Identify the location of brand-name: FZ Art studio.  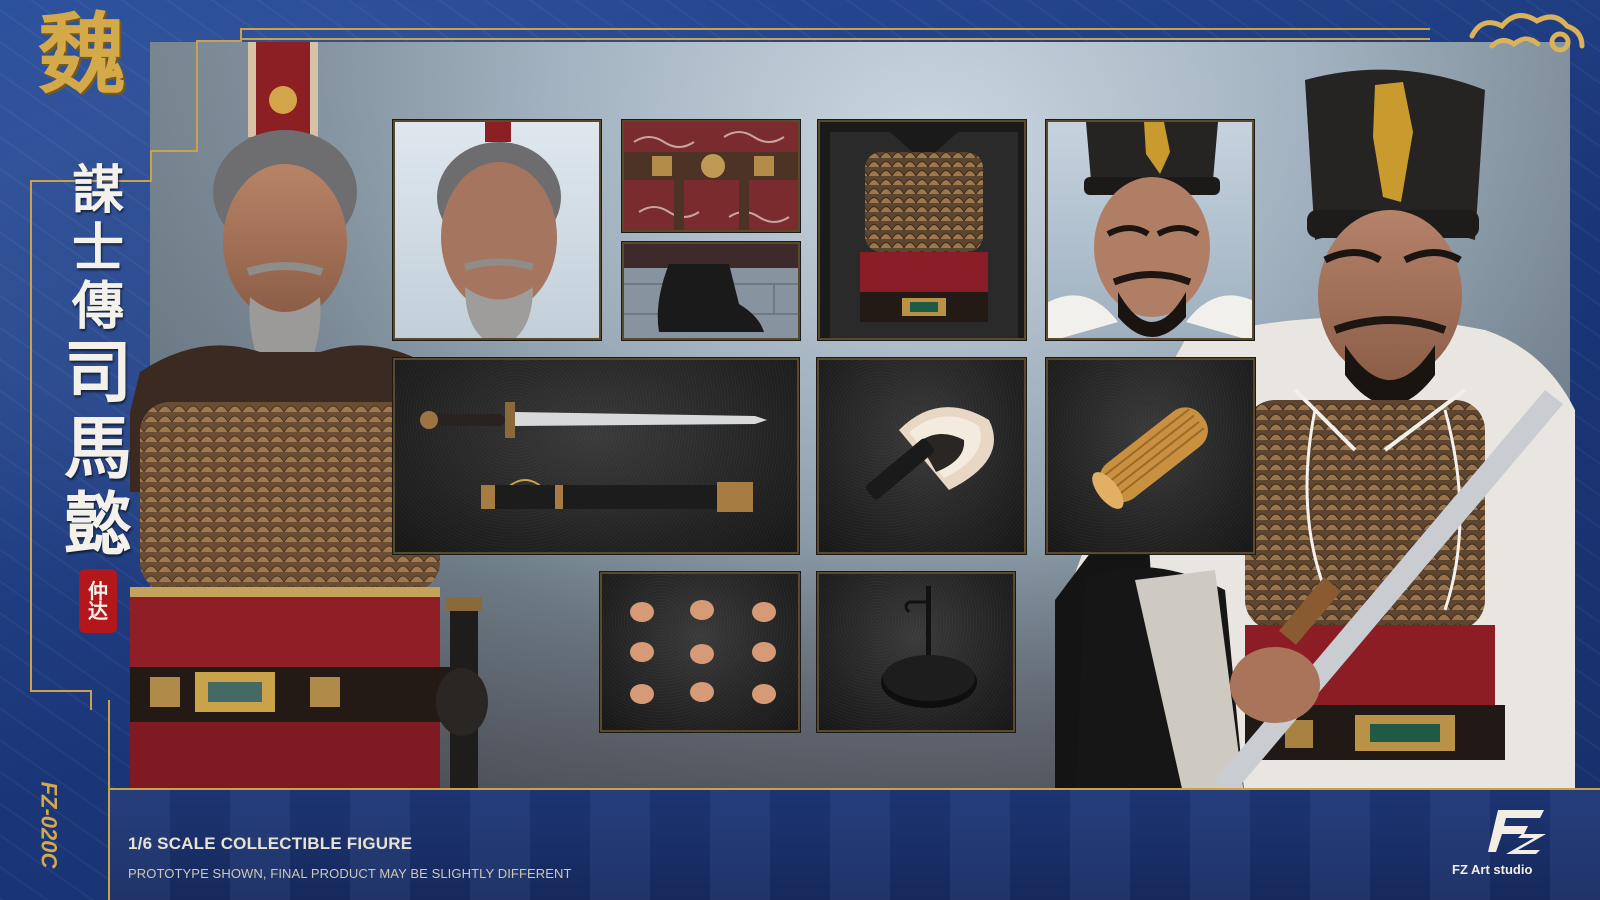
(1492, 869).